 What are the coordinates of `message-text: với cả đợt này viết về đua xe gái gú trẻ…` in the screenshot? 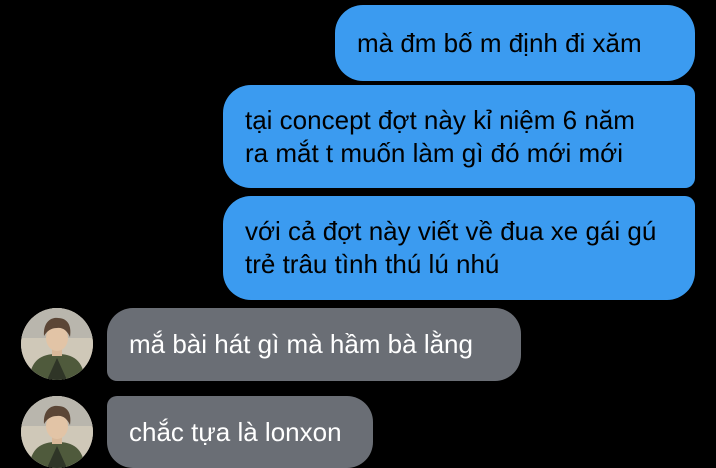 It's located at (451, 247).